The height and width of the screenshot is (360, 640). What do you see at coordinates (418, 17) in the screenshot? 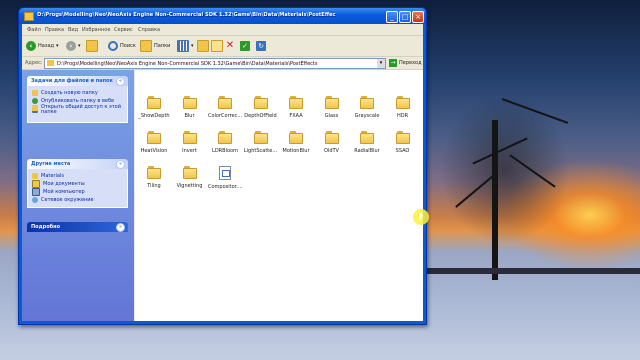
I see `close-button: ×` at bounding box center [418, 17].